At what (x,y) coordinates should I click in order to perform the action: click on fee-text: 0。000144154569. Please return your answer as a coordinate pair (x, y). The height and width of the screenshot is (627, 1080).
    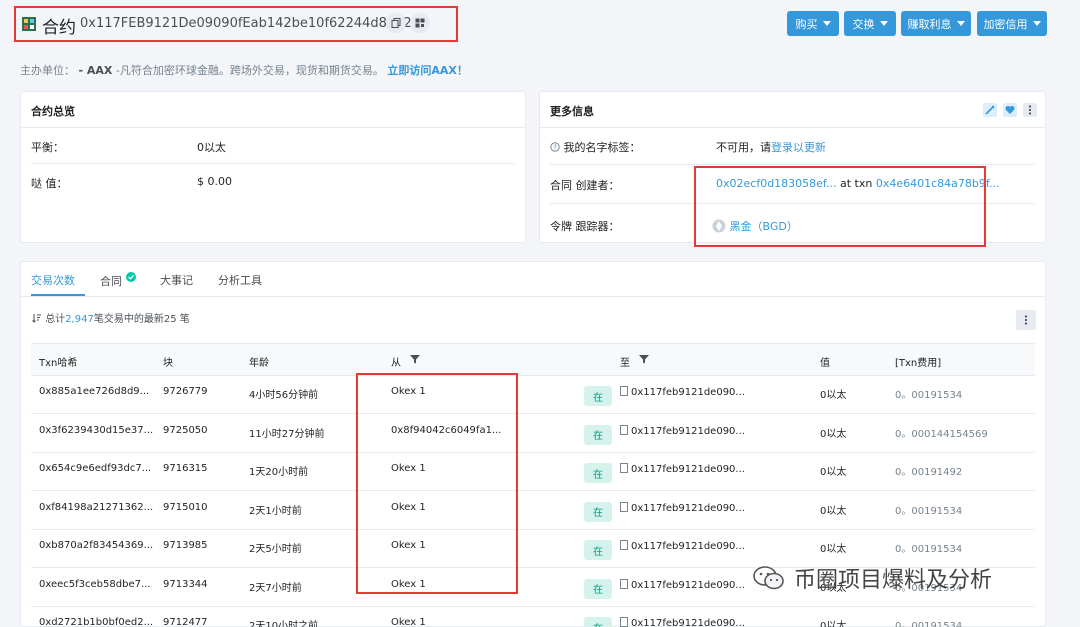
    Looking at the image, I should click on (941, 434).